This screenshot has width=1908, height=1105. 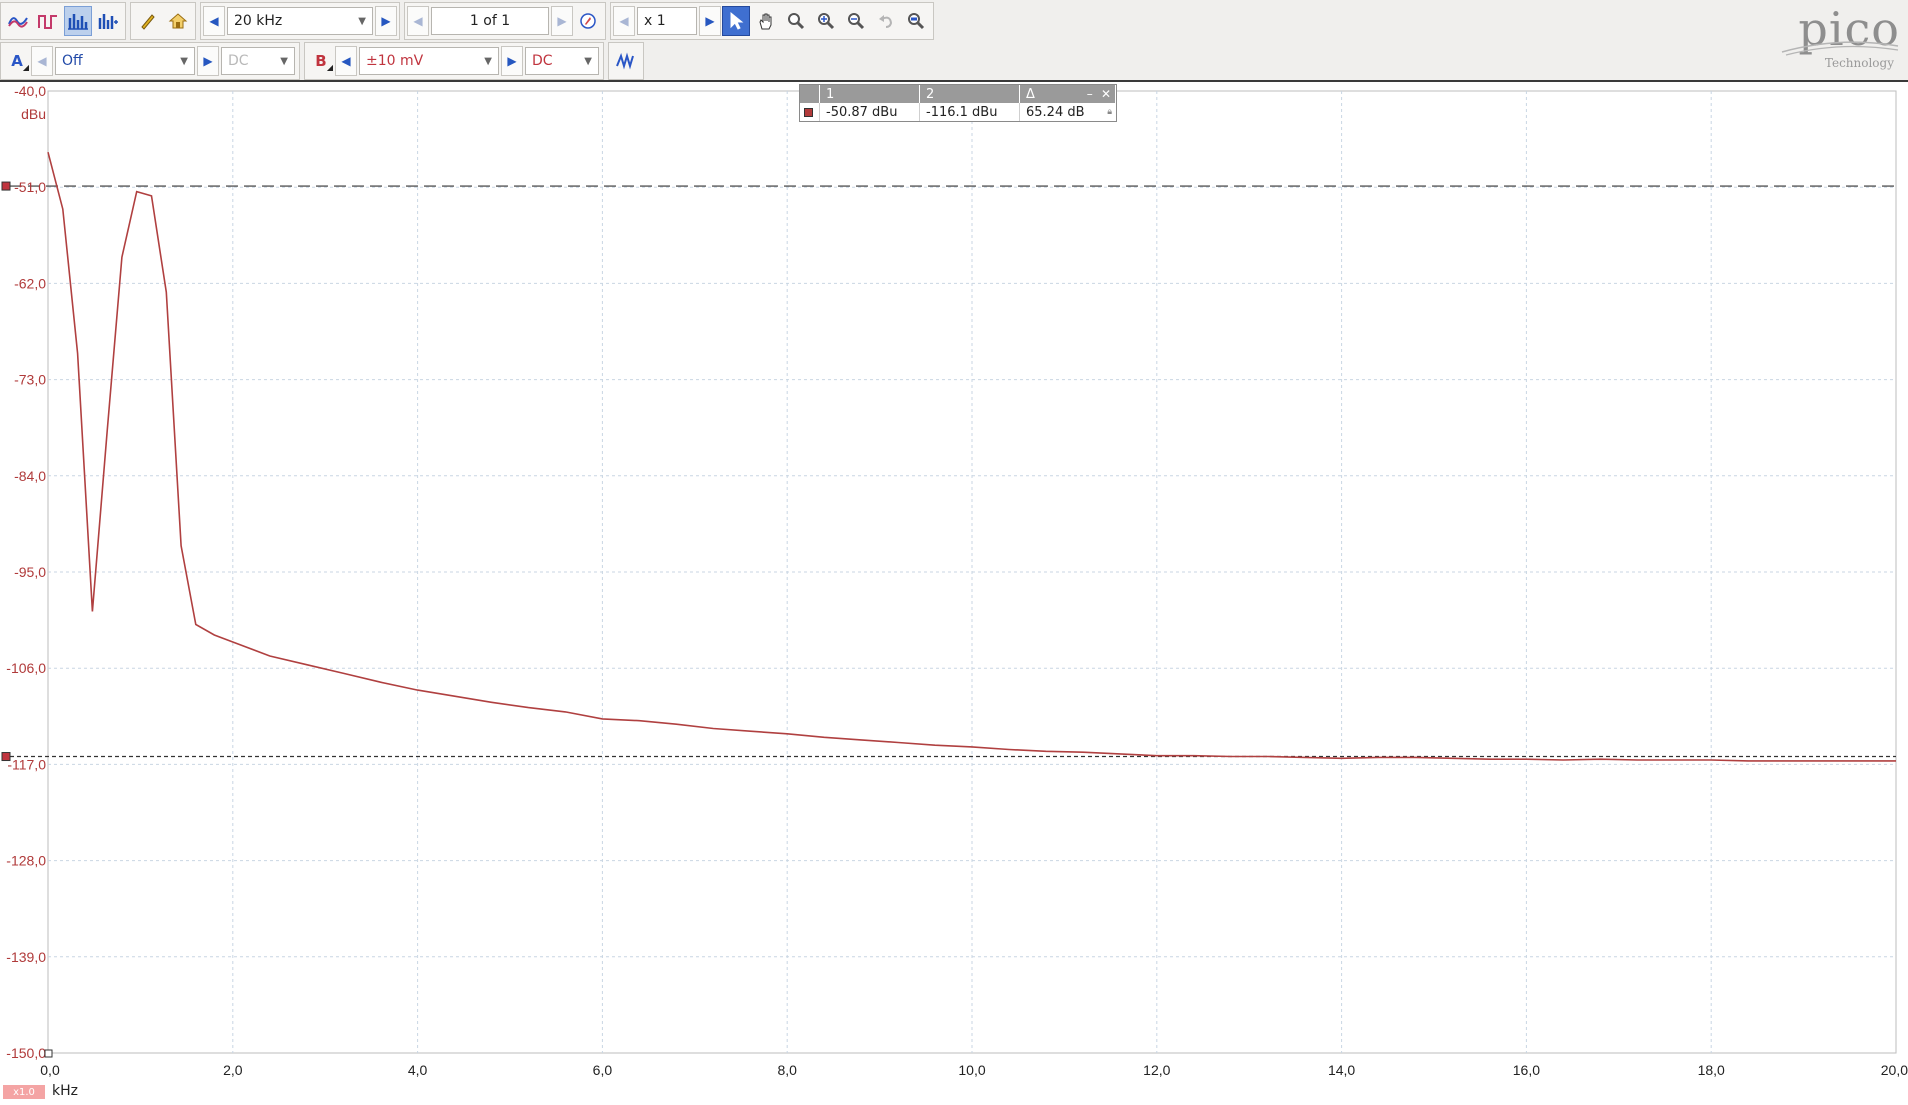 I want to click on probe-icon, so click(x=148, y=21).